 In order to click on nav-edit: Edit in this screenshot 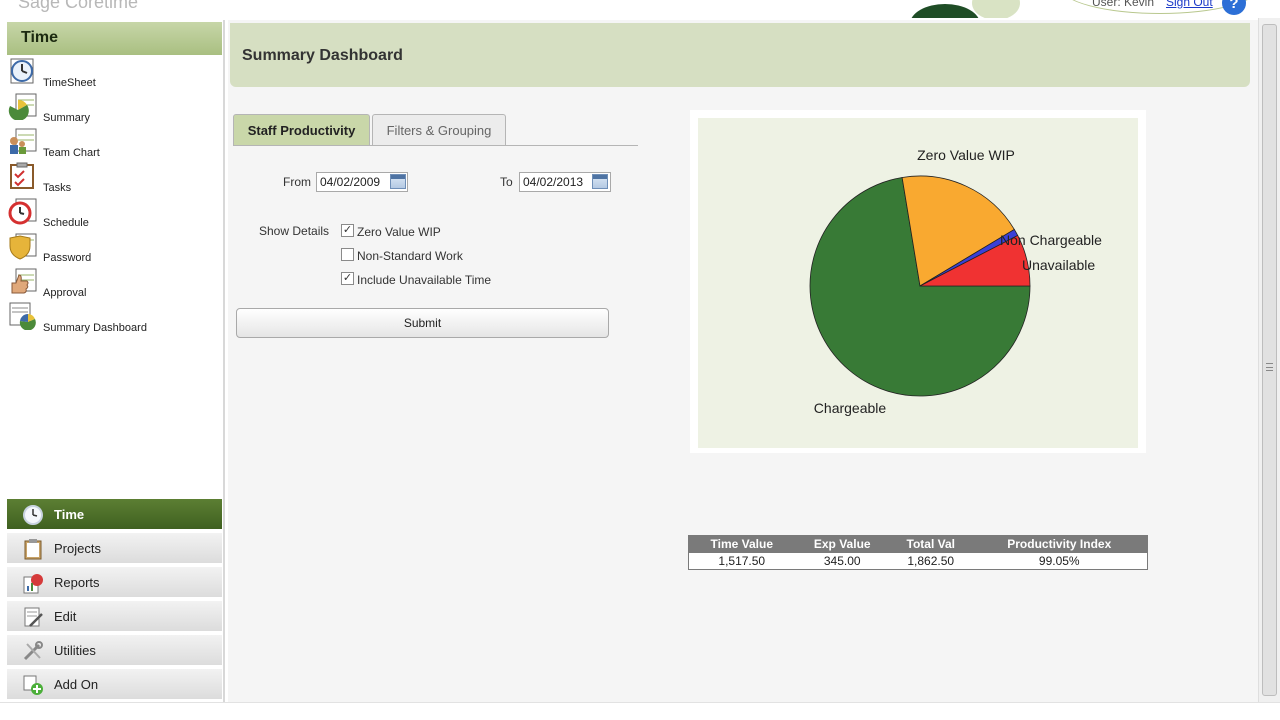, I will do `click(114, 617)`.